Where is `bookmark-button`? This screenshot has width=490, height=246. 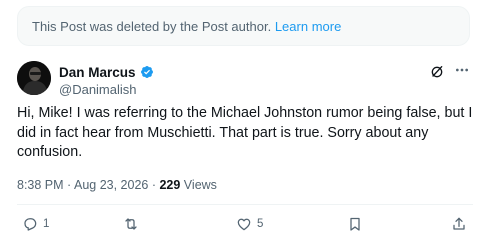
bookmark-button is located at coordinates (355, 224).